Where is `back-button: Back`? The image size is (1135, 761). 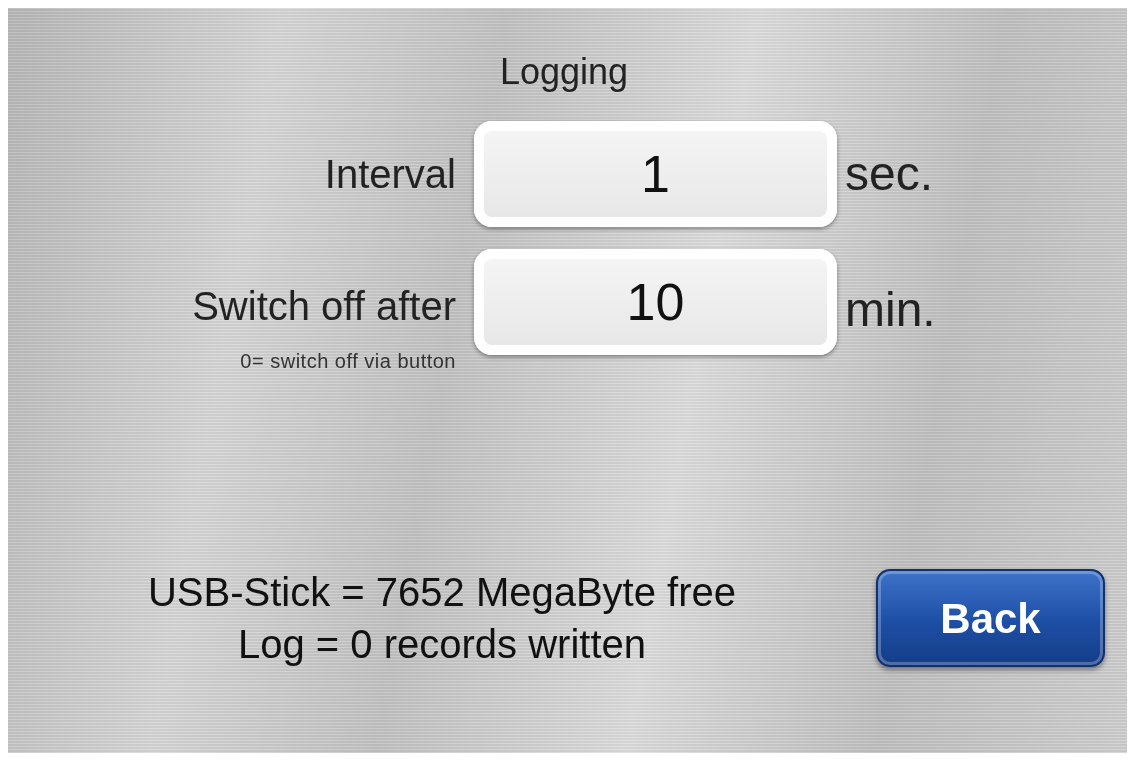 back-button: Back is located at coordinates (990, 618).